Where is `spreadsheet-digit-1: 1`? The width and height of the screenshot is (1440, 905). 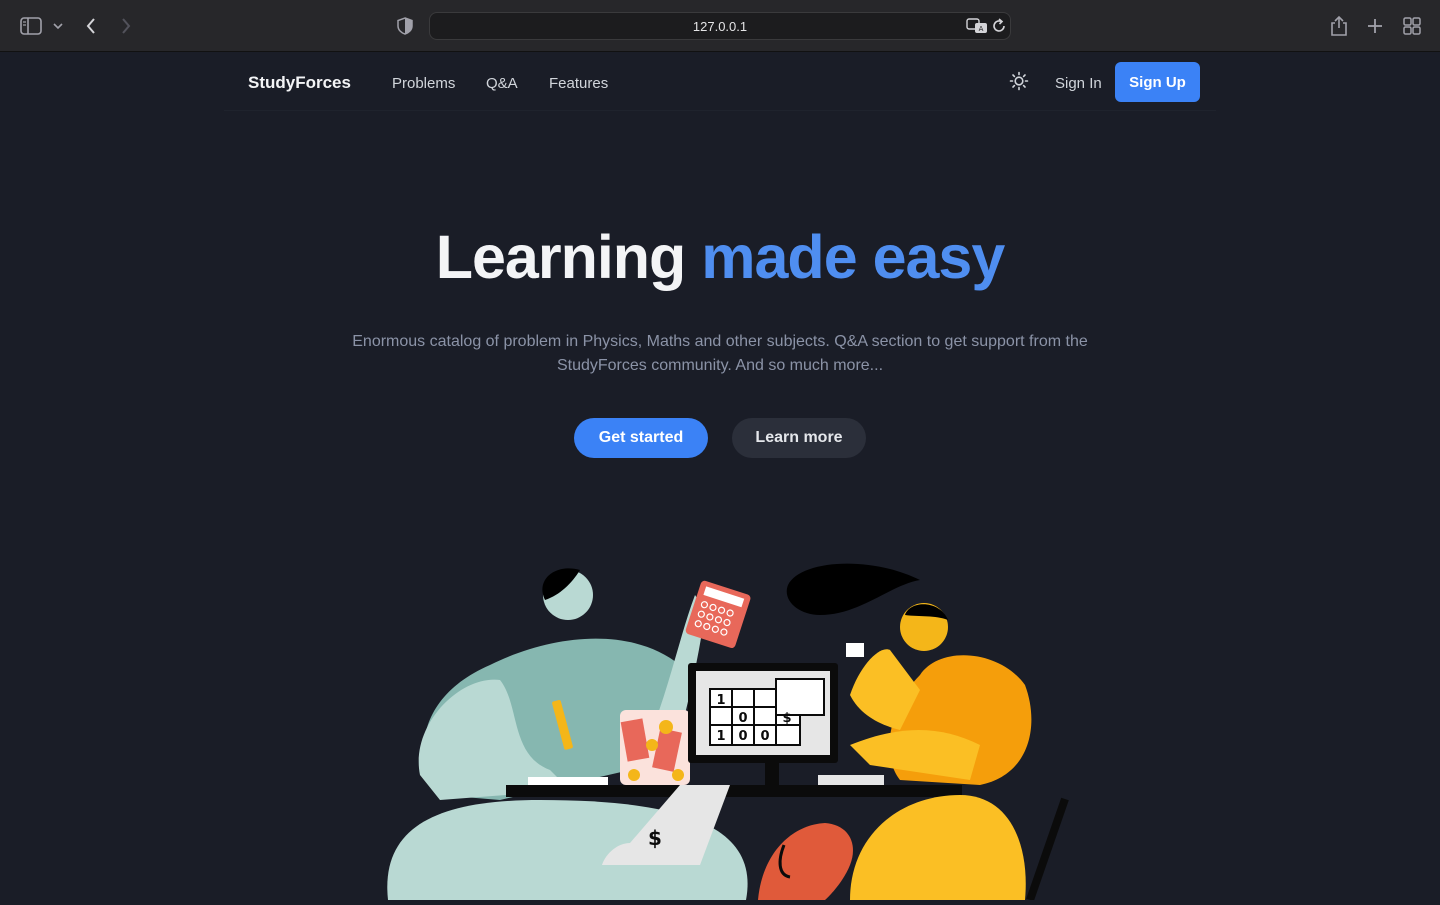
spreadsheet-digit-1: 1 is located at coordinates (720, 700).